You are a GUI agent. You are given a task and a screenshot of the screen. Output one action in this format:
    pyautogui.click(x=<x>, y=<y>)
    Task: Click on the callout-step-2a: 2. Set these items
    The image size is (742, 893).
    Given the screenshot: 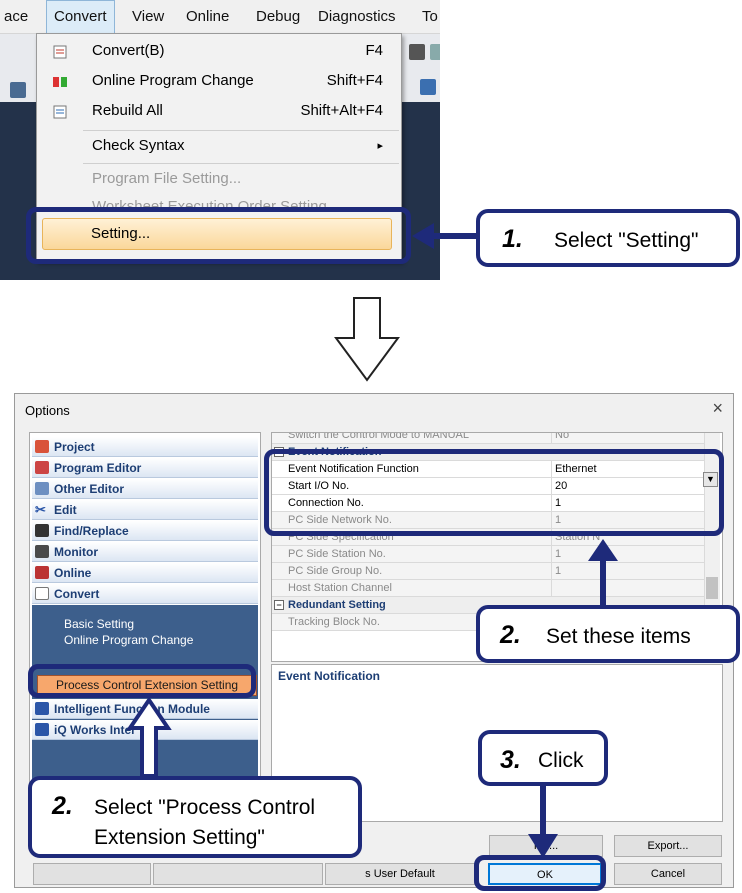 What is the action you would take?
    pyautogui.click(x=608, y=634)
    